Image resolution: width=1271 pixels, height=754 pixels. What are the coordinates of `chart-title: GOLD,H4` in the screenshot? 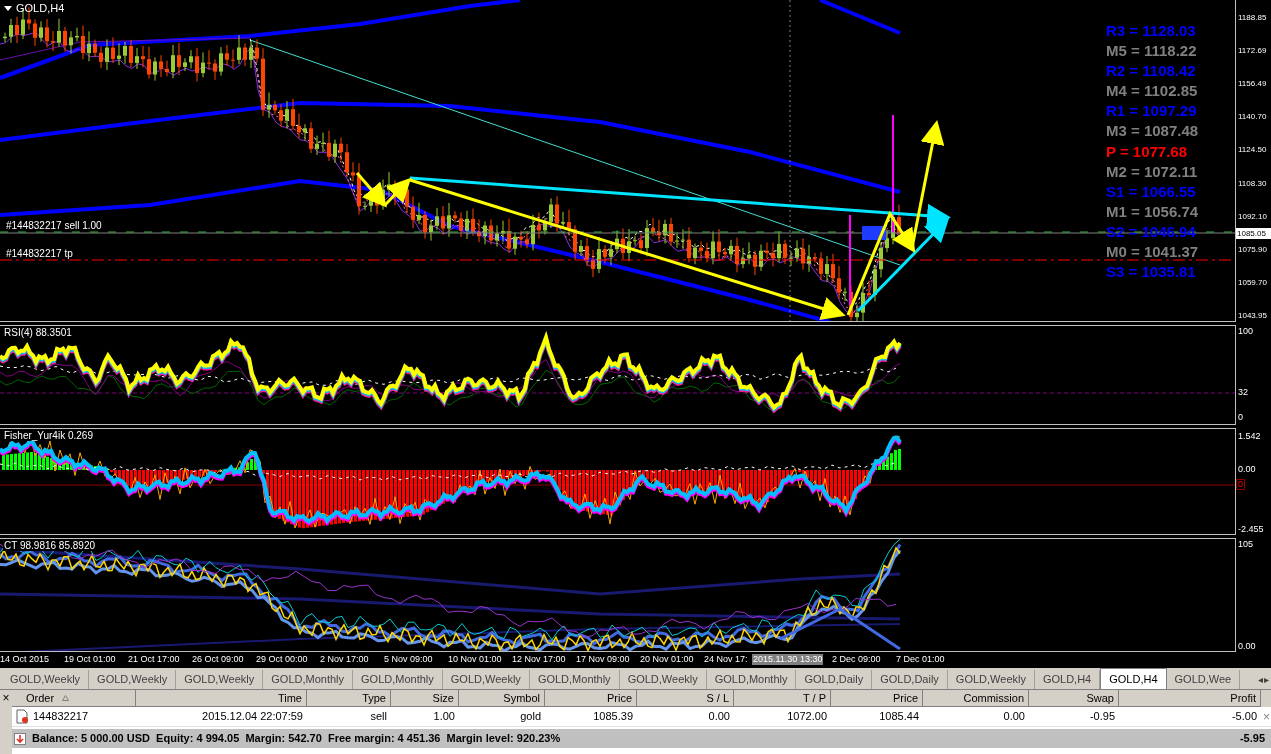 It's located at (40, 8).